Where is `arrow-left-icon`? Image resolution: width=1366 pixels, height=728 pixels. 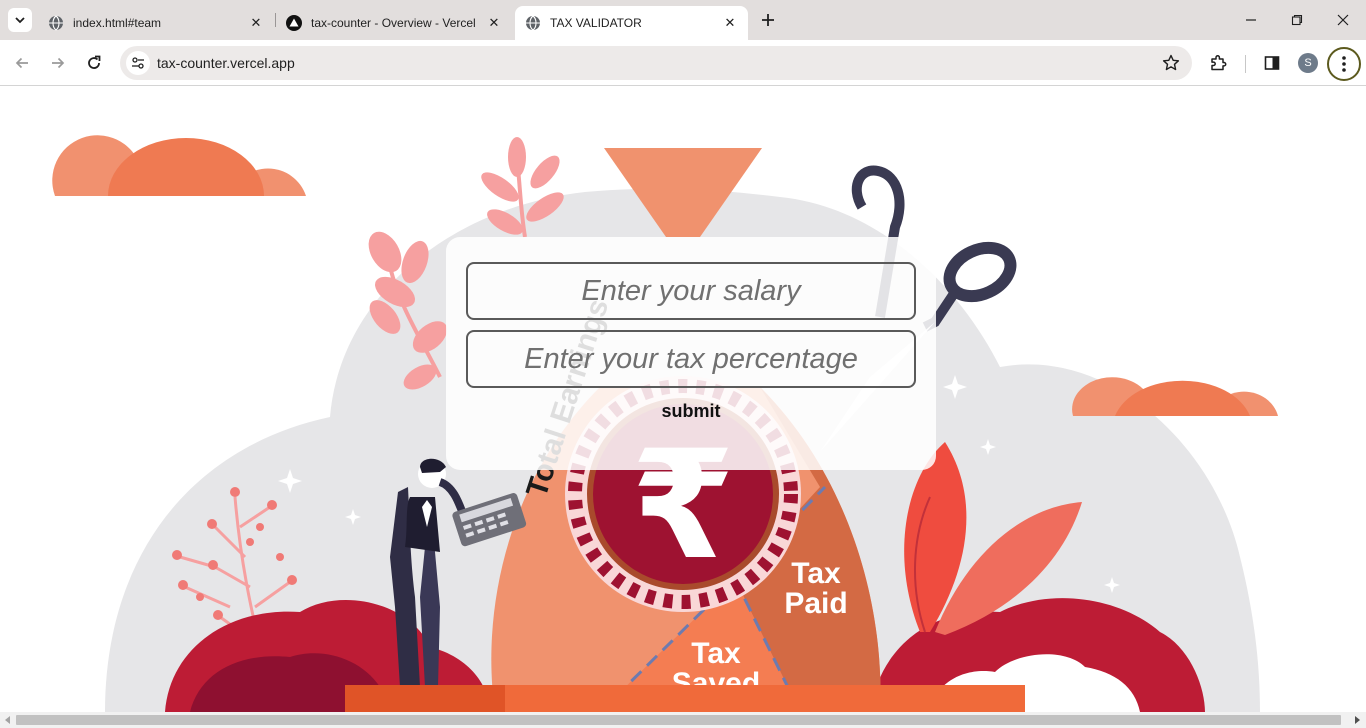
arrow-left-icon is located at coordinates (21, 63).